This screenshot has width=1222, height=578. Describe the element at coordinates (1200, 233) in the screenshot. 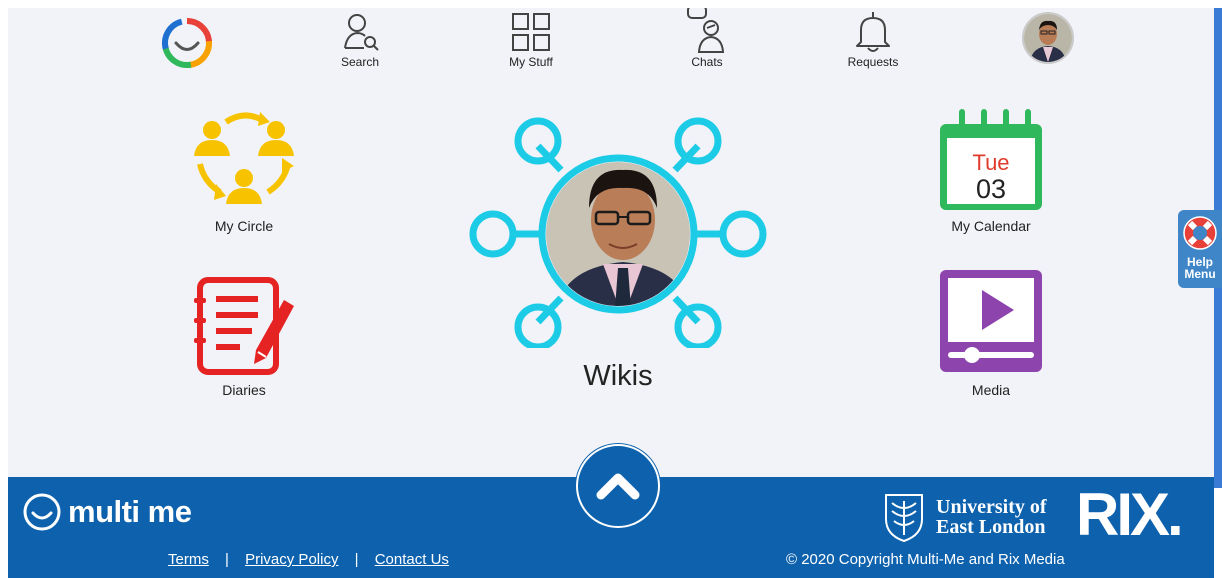

I see `lifebuoy-icon` at that location.